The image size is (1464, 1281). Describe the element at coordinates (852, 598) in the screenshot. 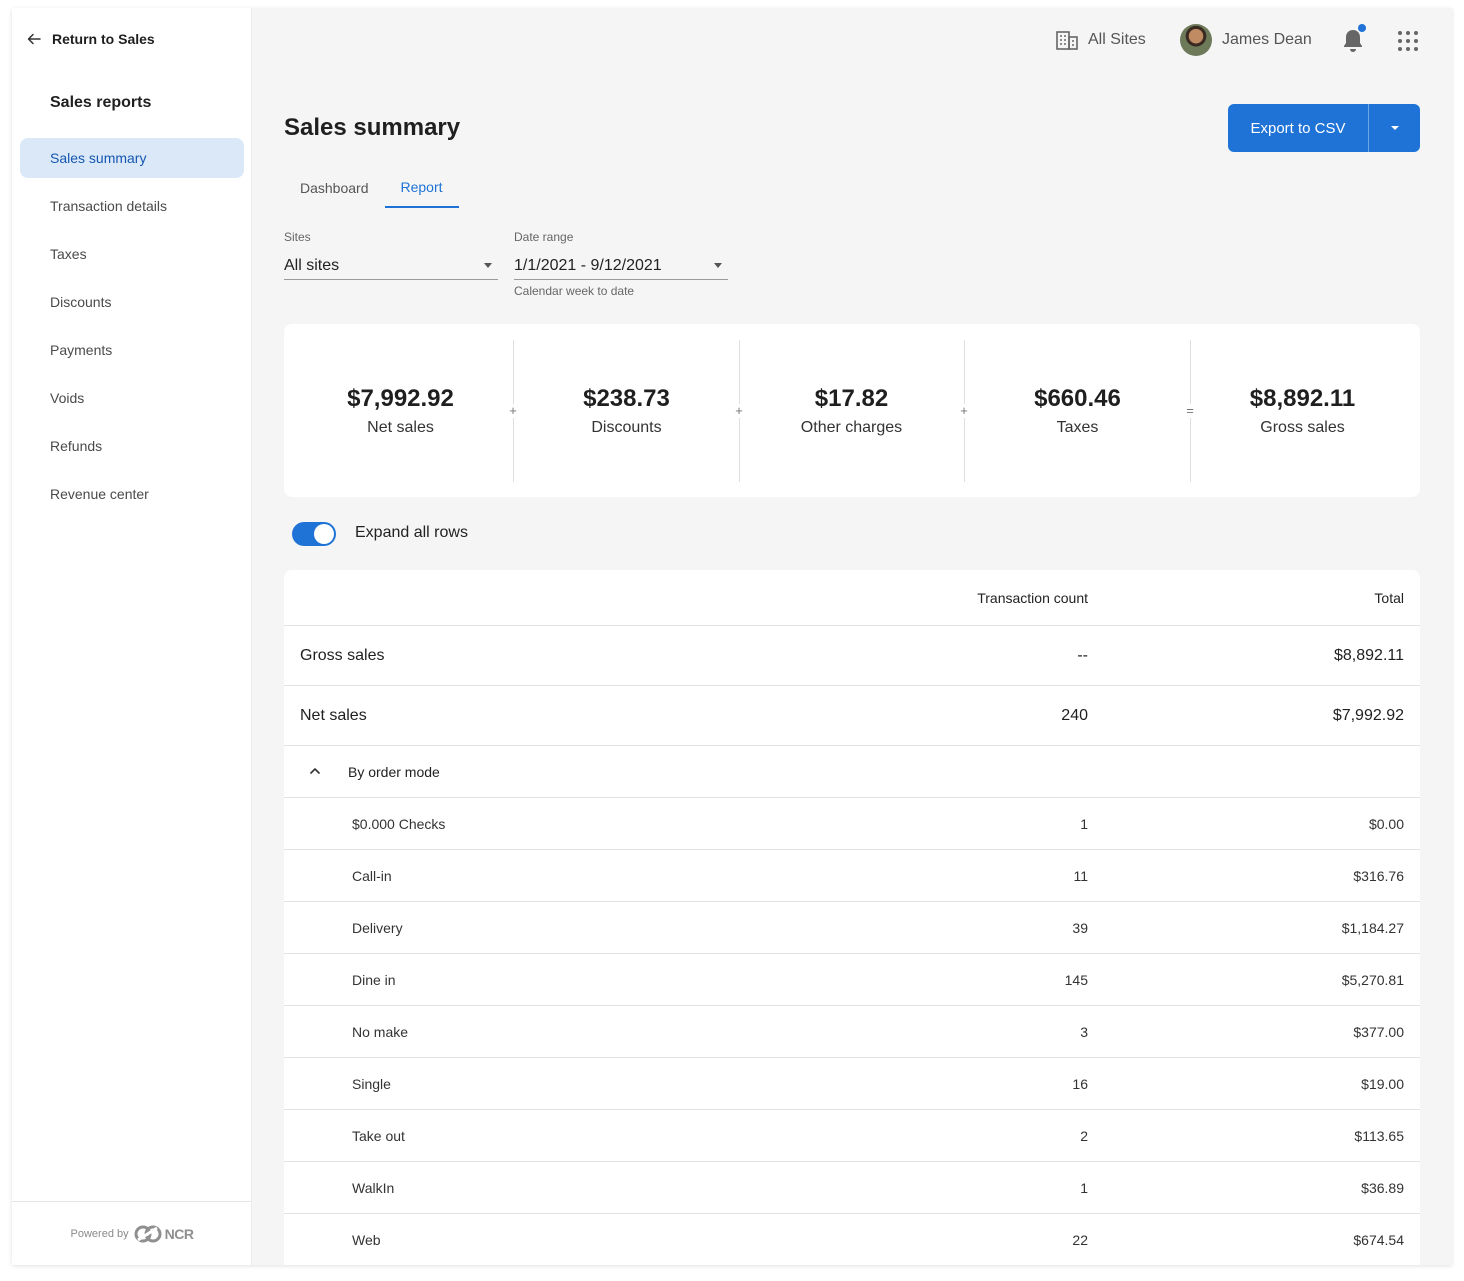

I see `table-header: Transaction count Total` at that location.